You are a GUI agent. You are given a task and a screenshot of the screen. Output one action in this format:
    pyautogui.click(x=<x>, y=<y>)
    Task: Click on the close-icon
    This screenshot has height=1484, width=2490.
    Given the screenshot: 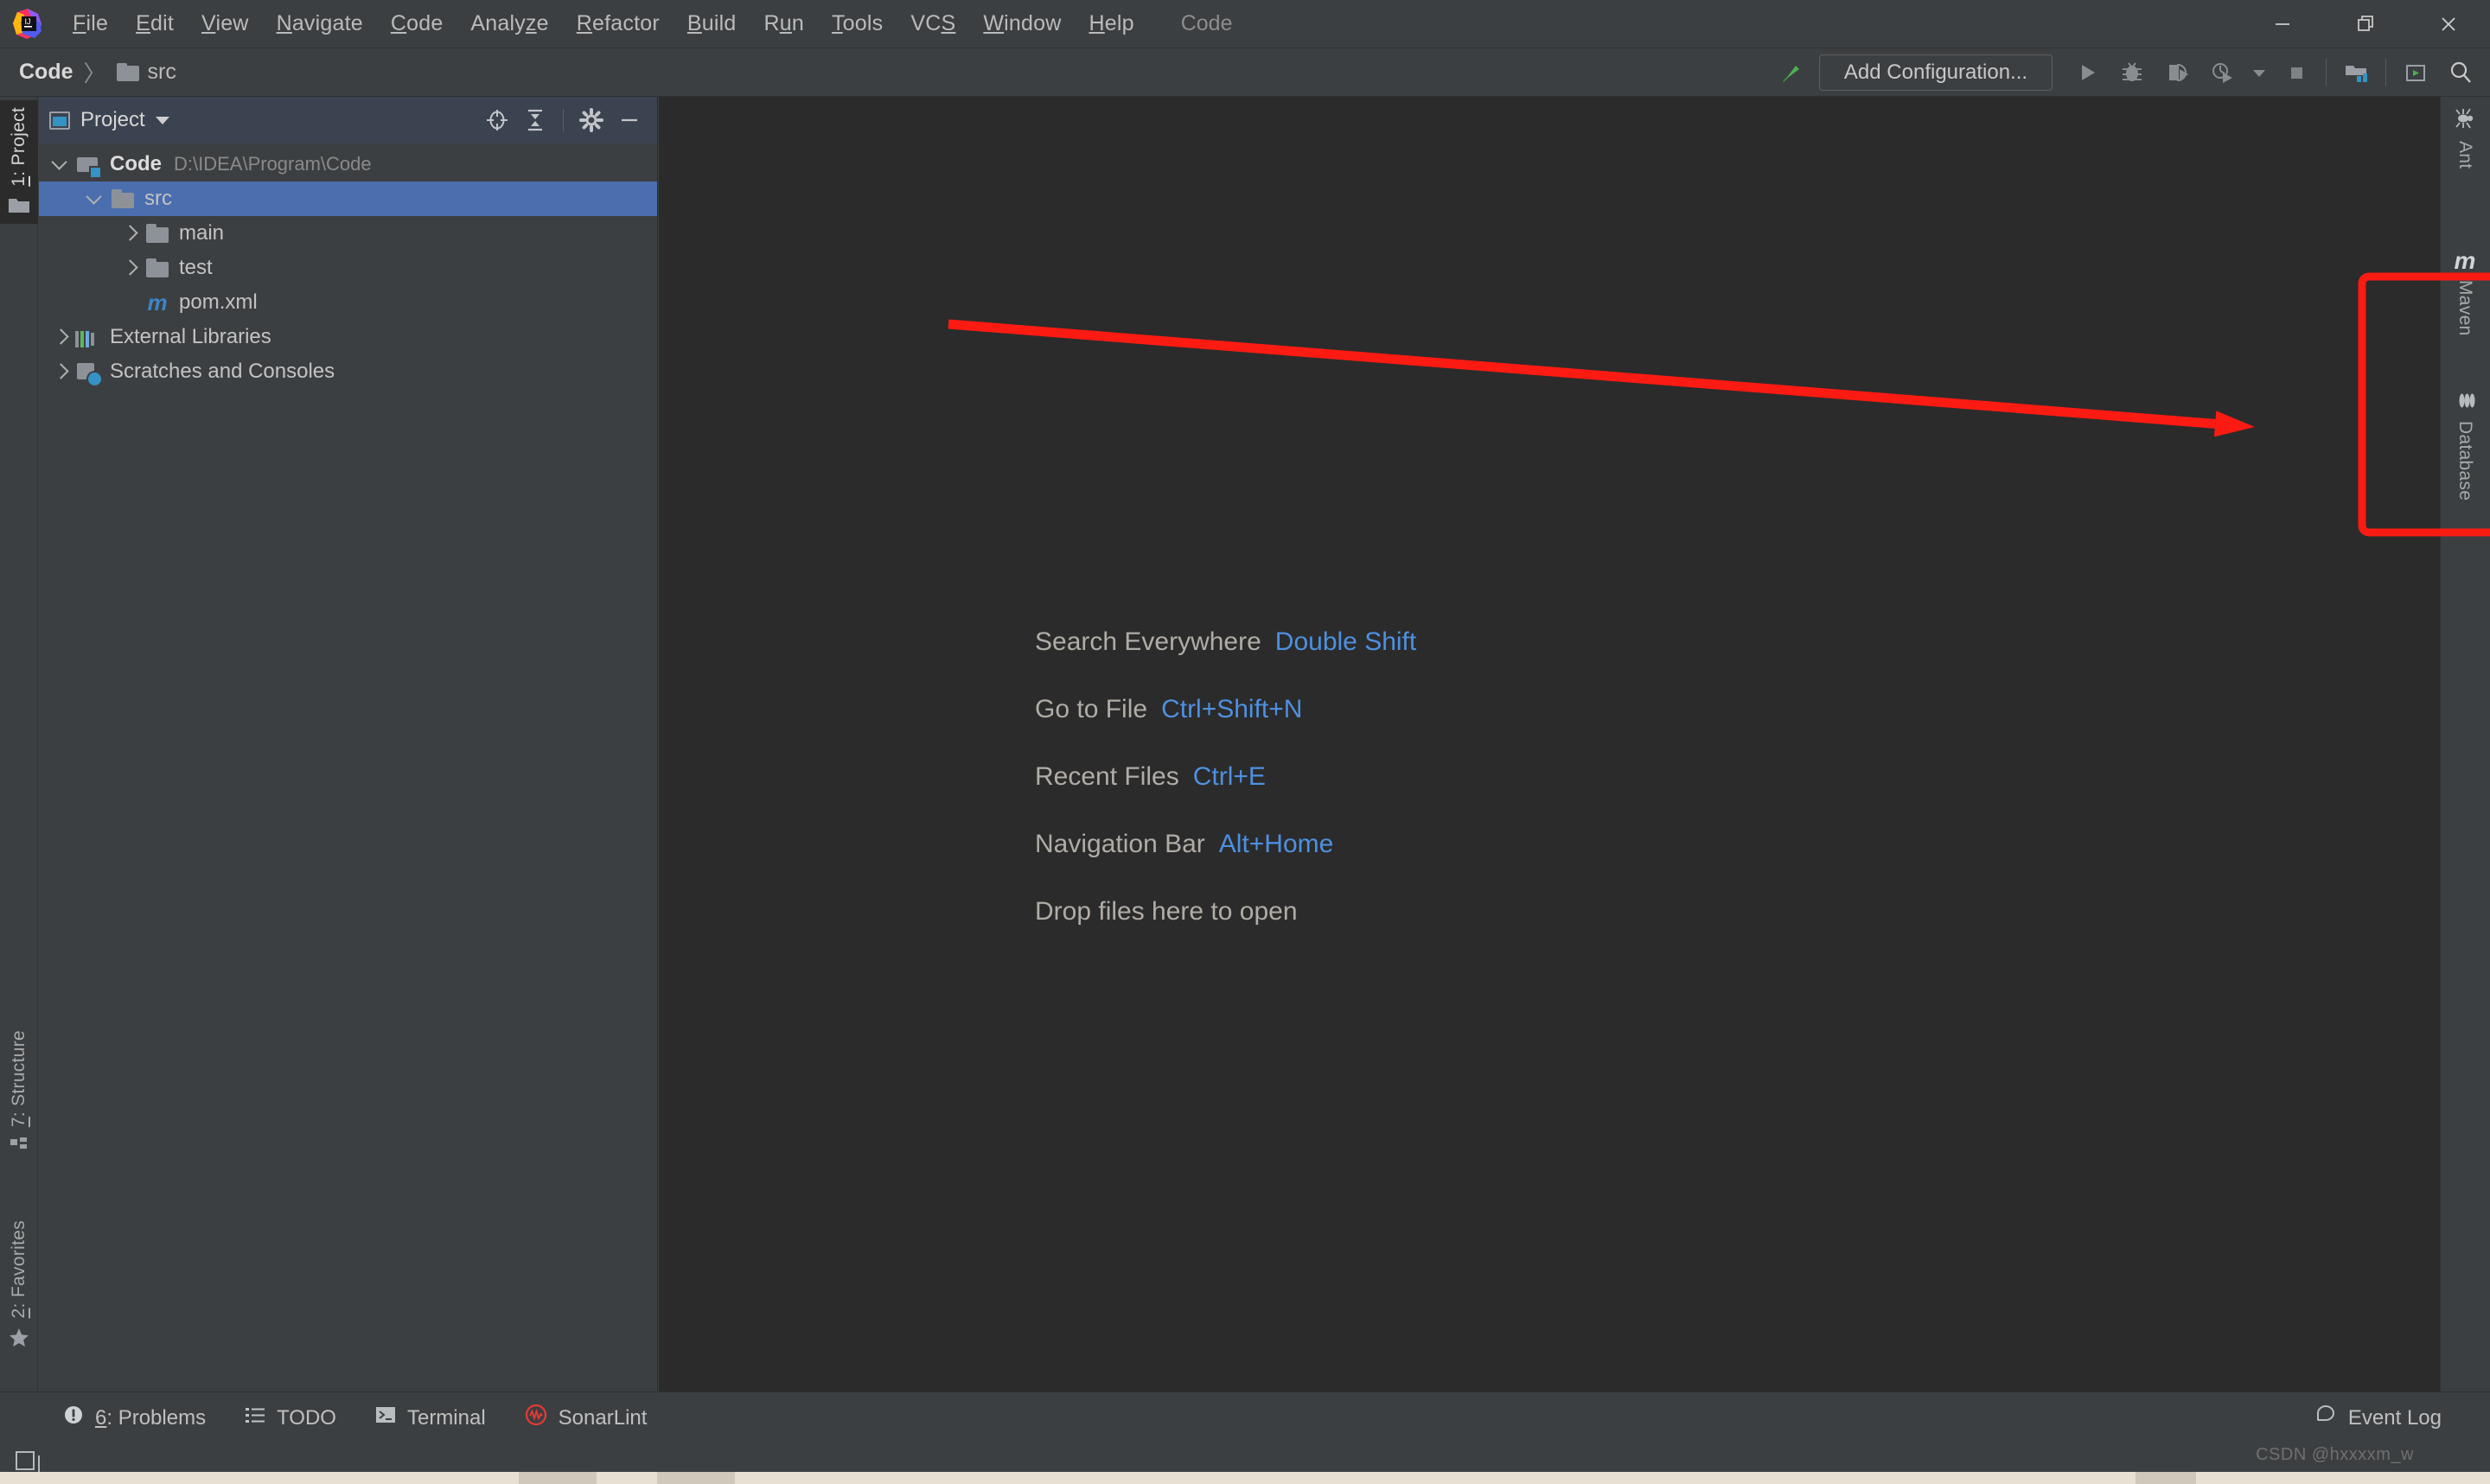 What is the action you would take?
    pyautogui.click(x=2448, y=24)
    